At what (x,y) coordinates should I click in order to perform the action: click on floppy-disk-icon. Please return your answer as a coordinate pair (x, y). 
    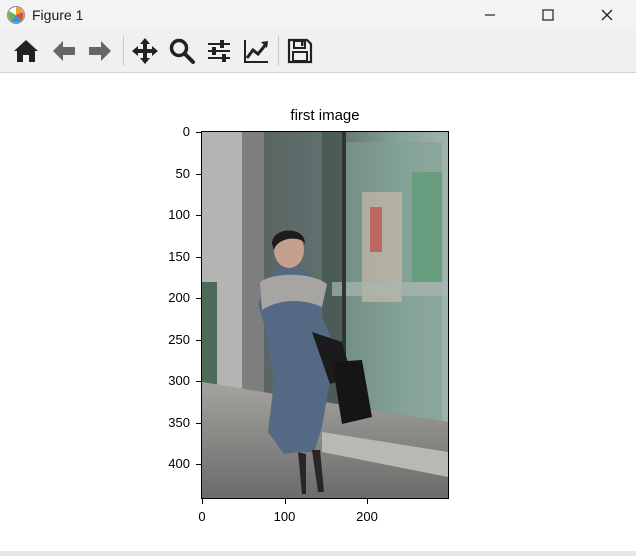
    Looking at the image, I should click on (300, 51).